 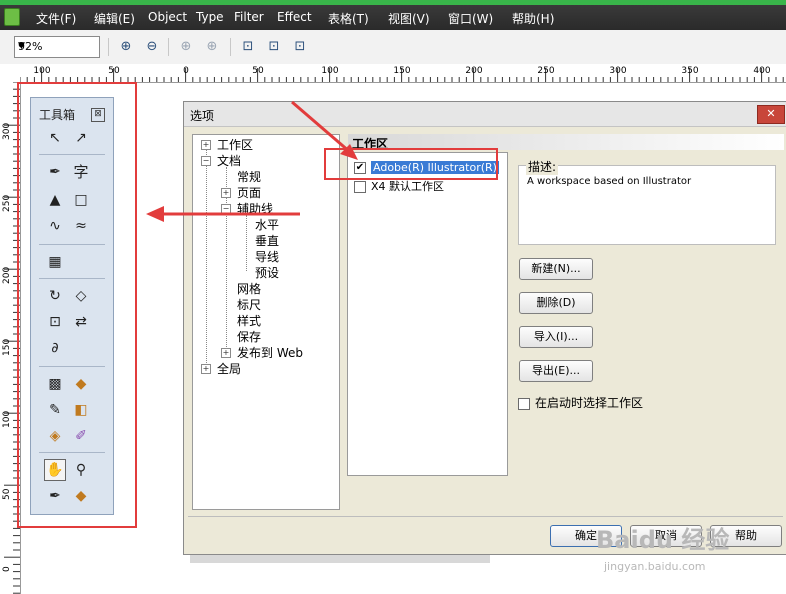 What do you see at coordinates (655, 566) in the screenshot?
I see `watermark-url: jingyan.baidu.com` at bounding box center [655, 566].